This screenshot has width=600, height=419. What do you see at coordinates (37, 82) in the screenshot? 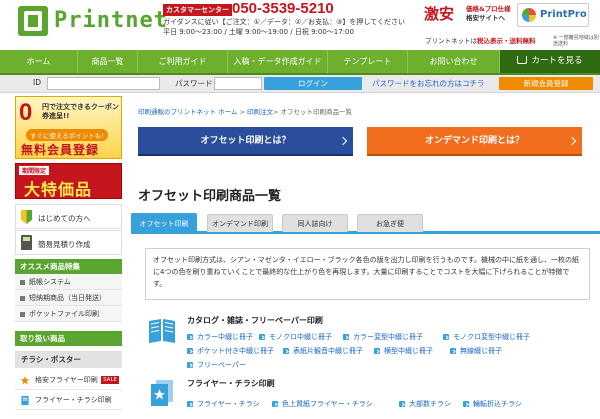
I see `id-label: ID` at bounding box center [37, 82].